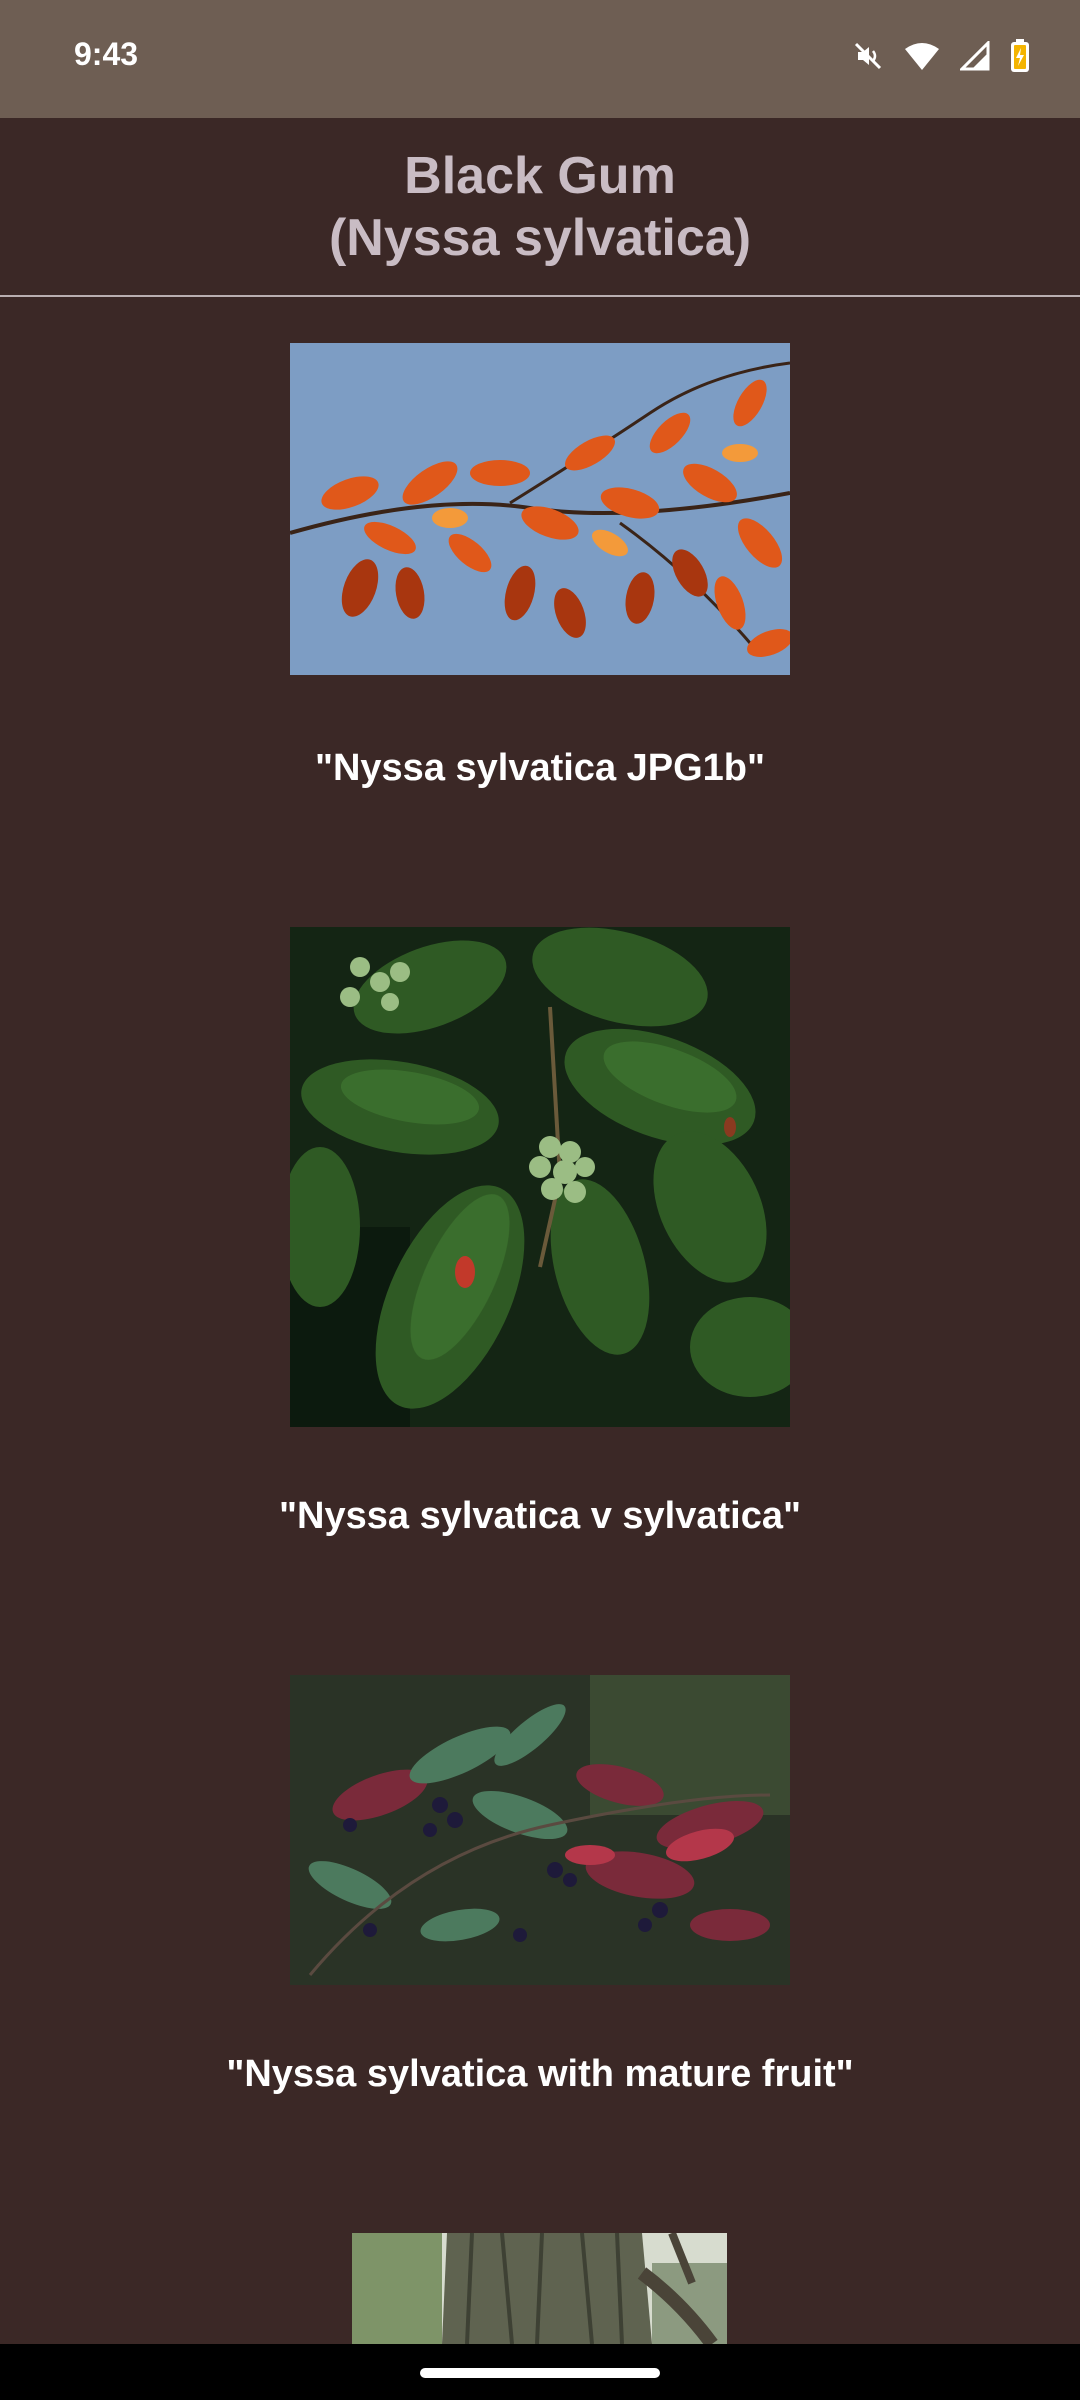 This screenshot has height=2400, width=1080. I want to click on green-leaves-berries-photo, so click(540, 1177).